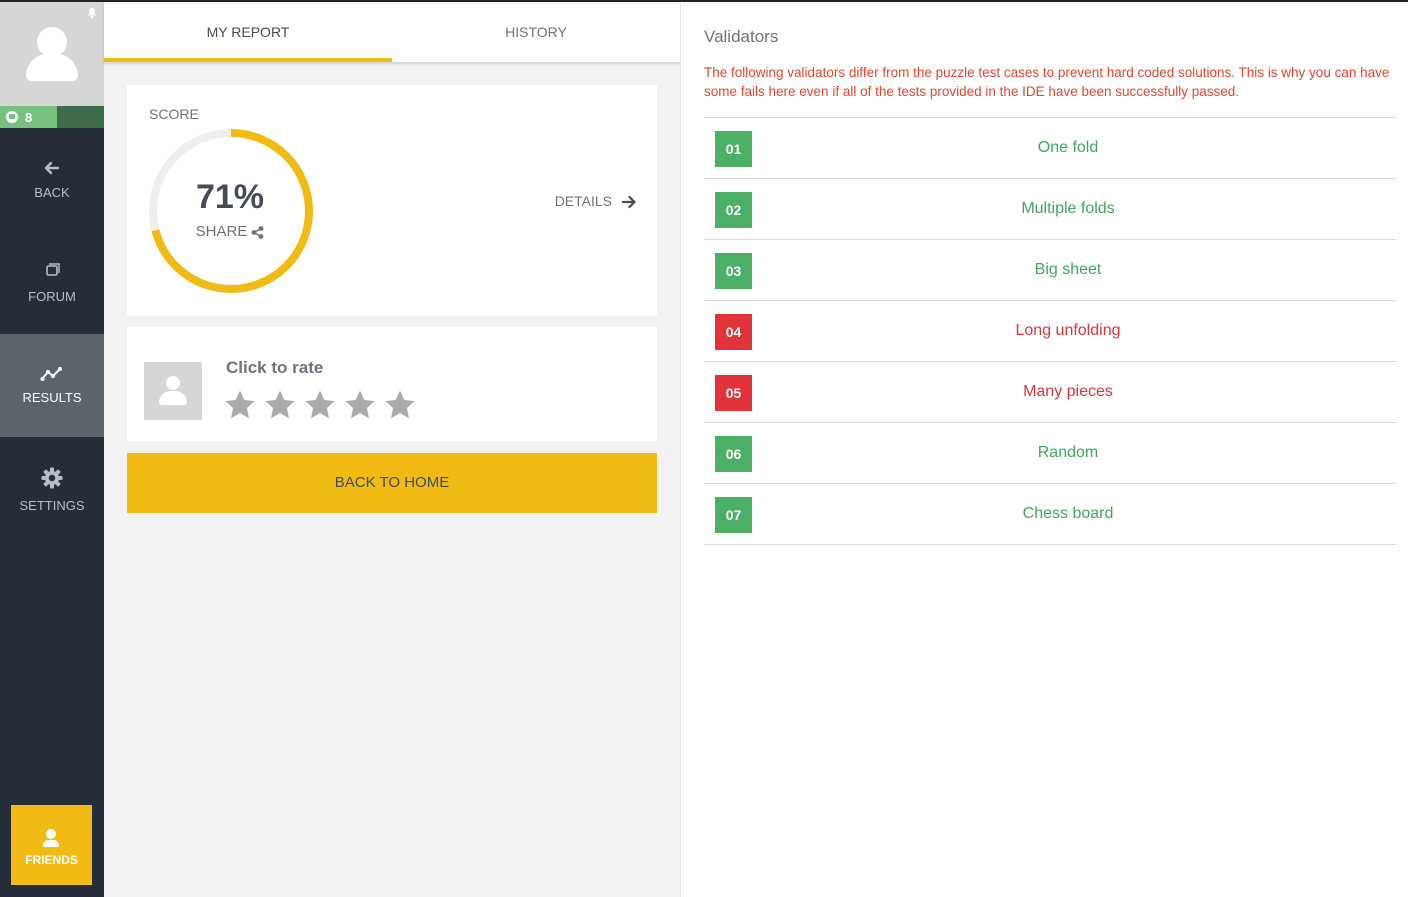 The height and width of the screenshot is (897, 1408). Describe the element at coordinates (733, 149) in the screenshot. I see `validator-number-badge: 01` at that location.